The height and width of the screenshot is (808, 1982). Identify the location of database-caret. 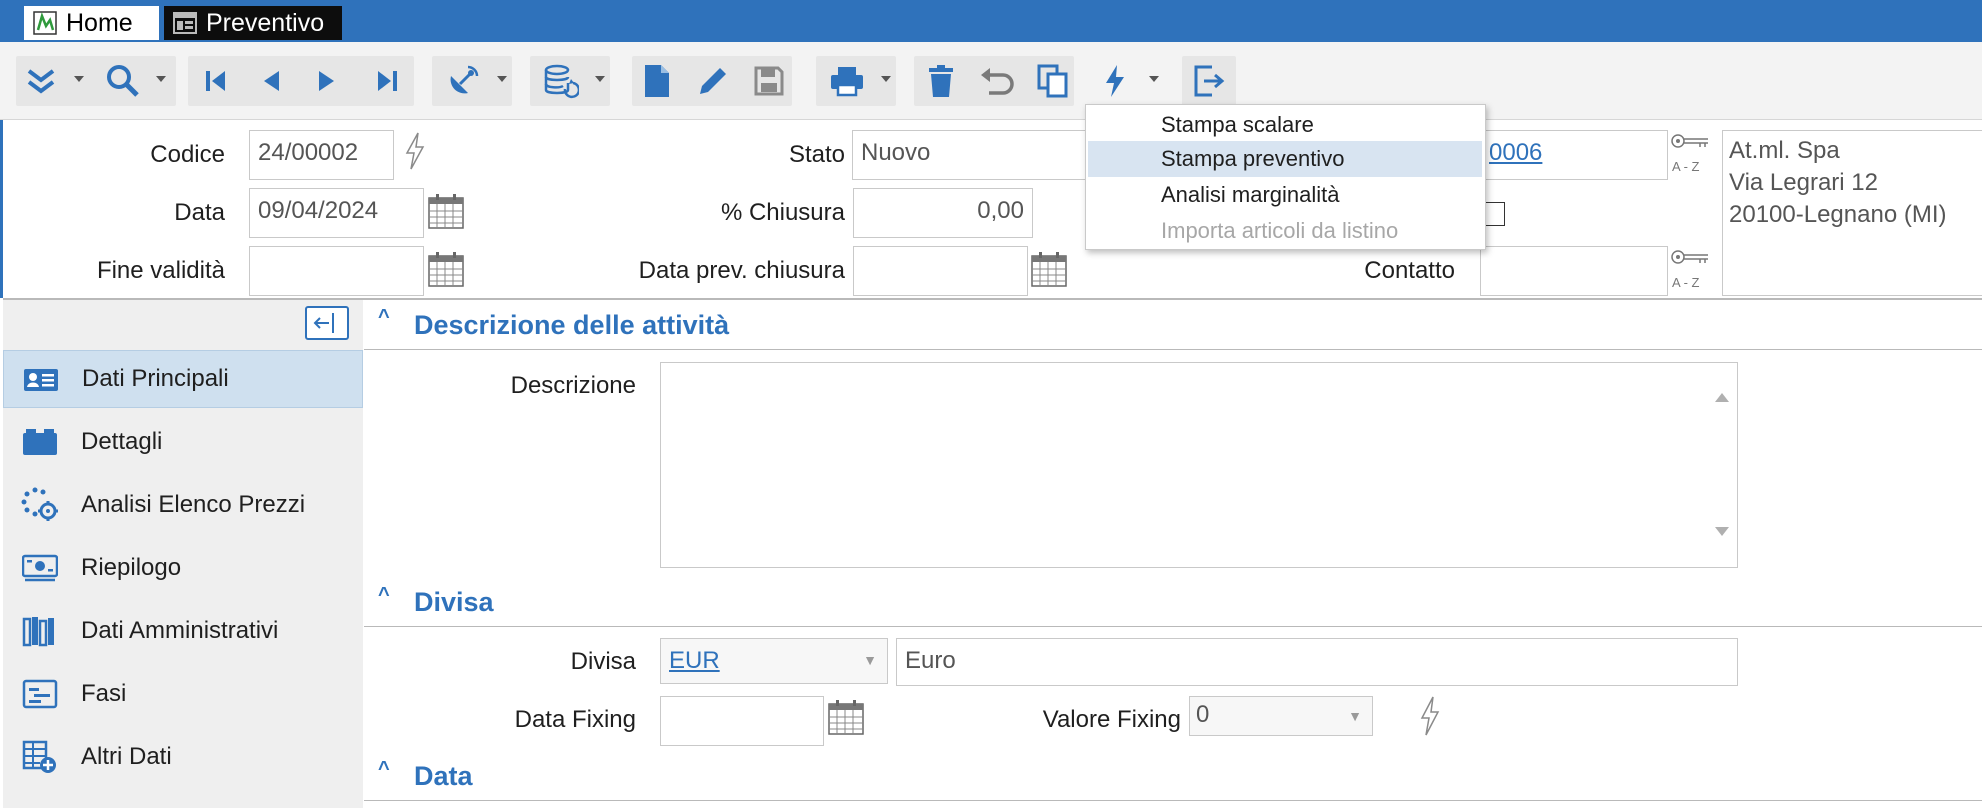
(600, 79).